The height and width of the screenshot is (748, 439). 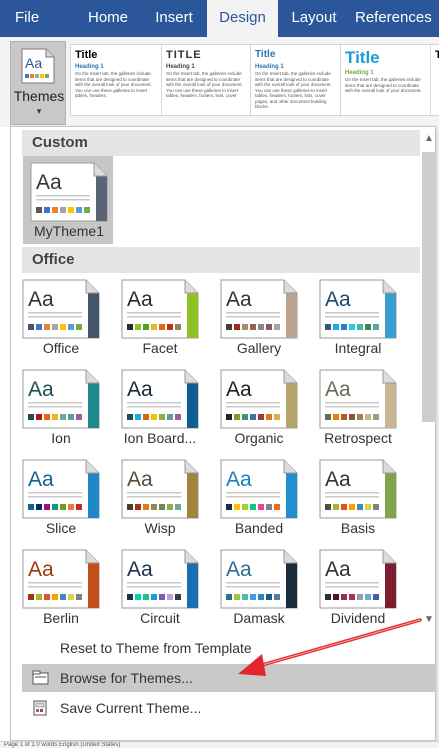 What do you see at coordinates (358, 319) in the screenshot?
I see `theme-tile-integral: Aa Integral` at bounding box center [358, 319].